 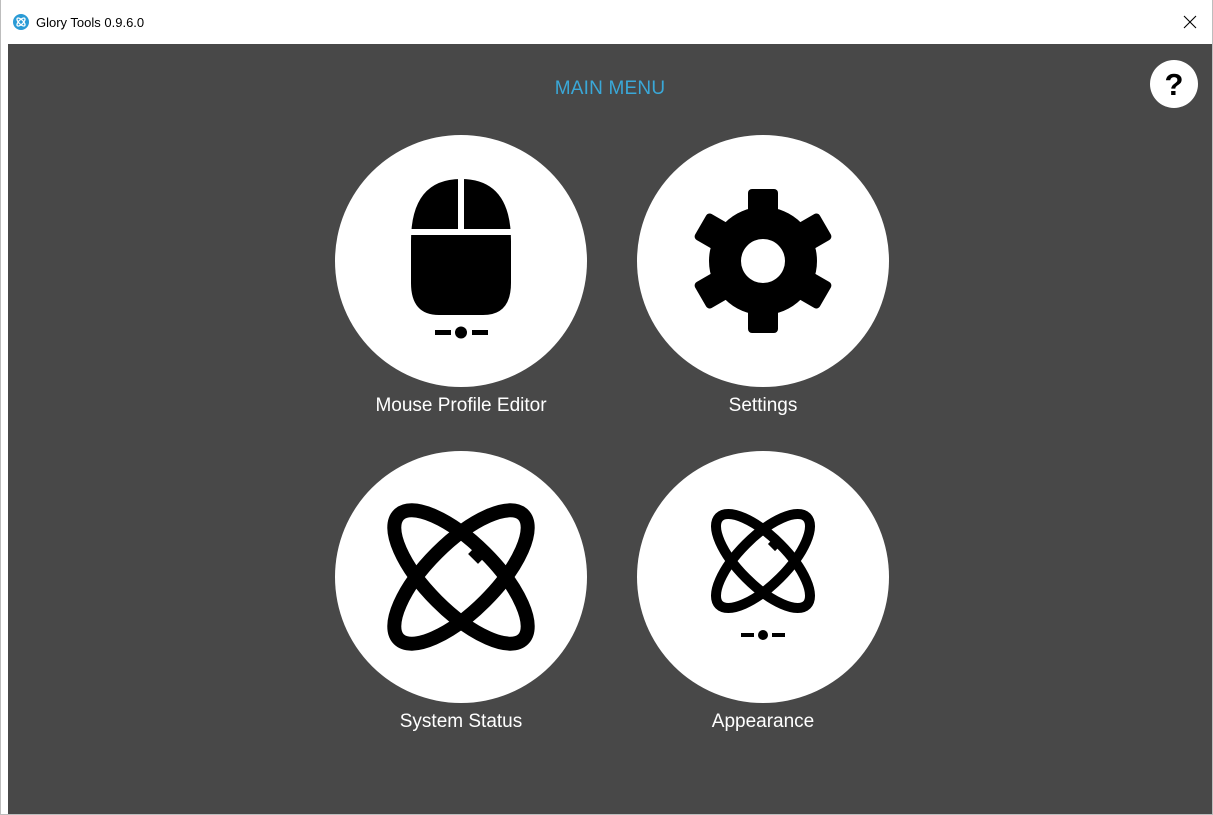 I want to click on page-title: MAIN MENU, so click(x=610, y=88).